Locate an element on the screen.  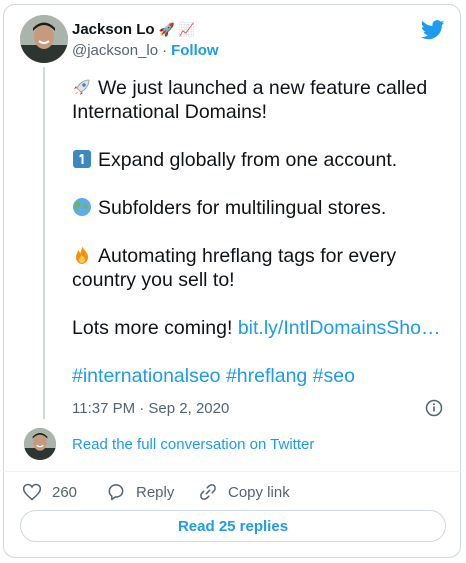
twitter-bird-icon is located at coordinates (433, 30).